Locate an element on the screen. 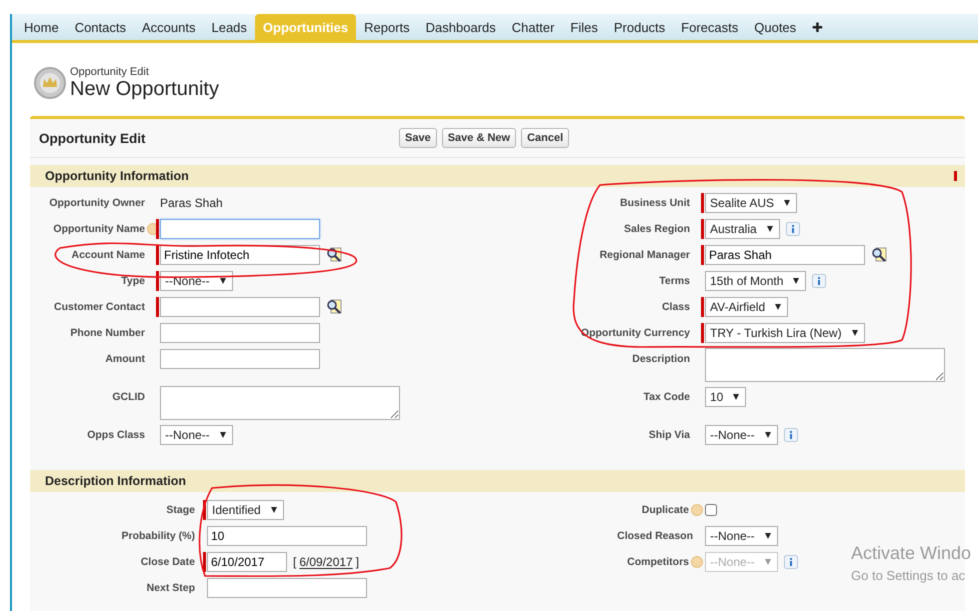  nav-tab: ✚ is located at coordinates (818, 27).